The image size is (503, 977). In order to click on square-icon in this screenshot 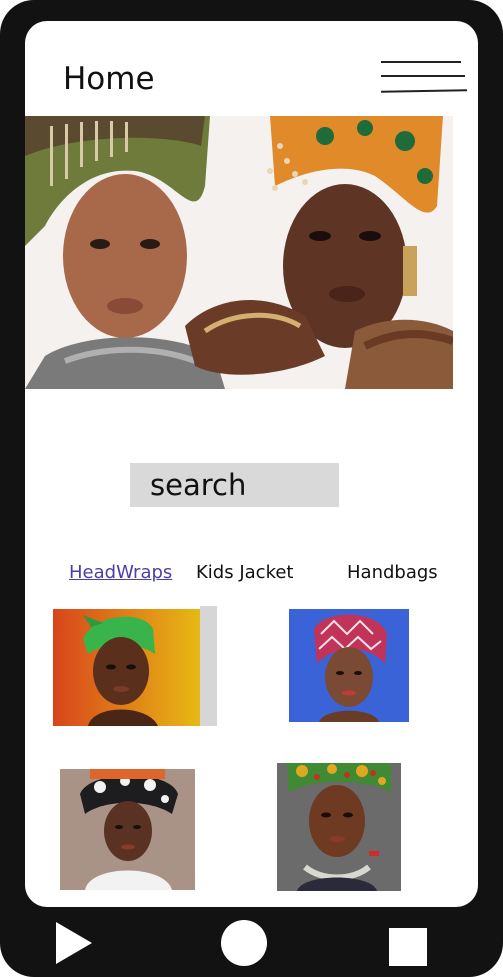, I will do `click(408, 947)`.